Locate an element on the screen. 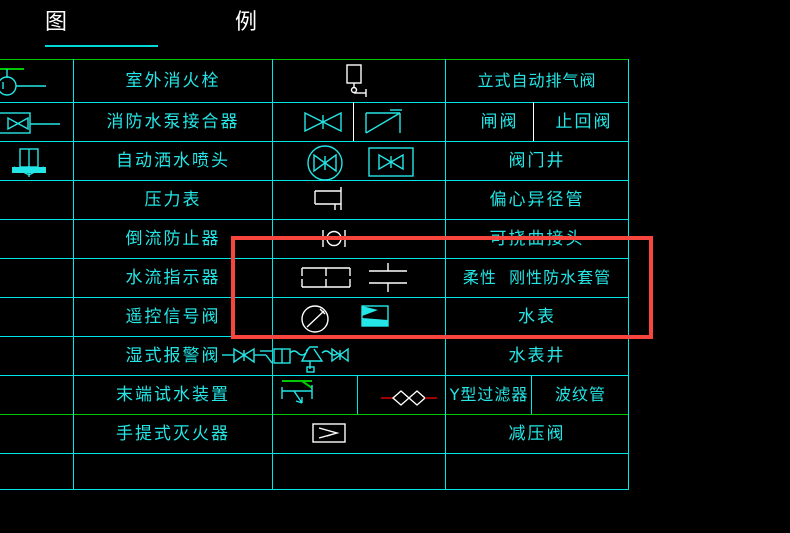 The height and width of the screenshot is (533, 790). legend-label: 止回阀 is located at coordinates (584, 121).